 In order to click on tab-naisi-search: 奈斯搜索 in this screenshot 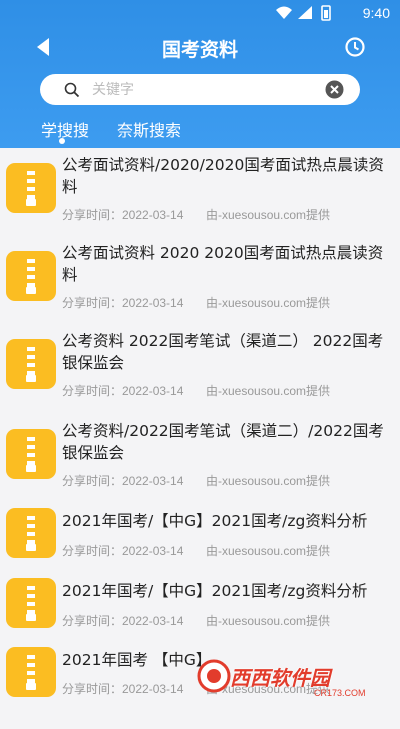, I will do `click(149, 129)`.